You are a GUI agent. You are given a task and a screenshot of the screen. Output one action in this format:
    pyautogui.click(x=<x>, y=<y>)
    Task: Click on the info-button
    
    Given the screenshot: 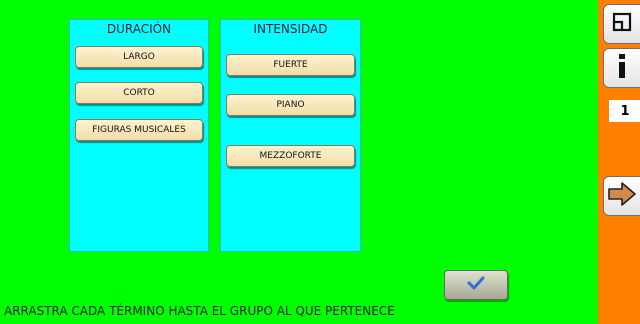 What is the action you would take?
    pyautogui.click(x=621, y=68)
    